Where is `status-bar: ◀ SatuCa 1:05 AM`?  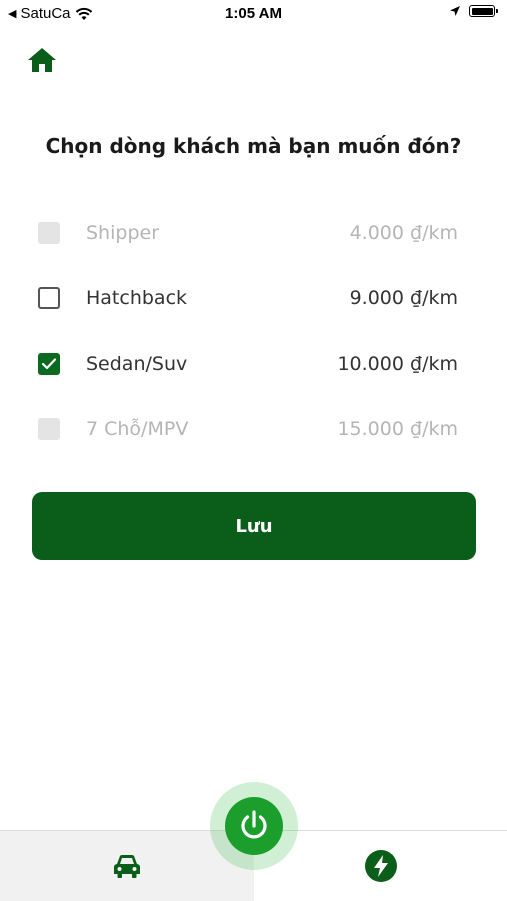 status-bar: ◀ SatuCa 1:05 AM is located at coordinates (253, 14).